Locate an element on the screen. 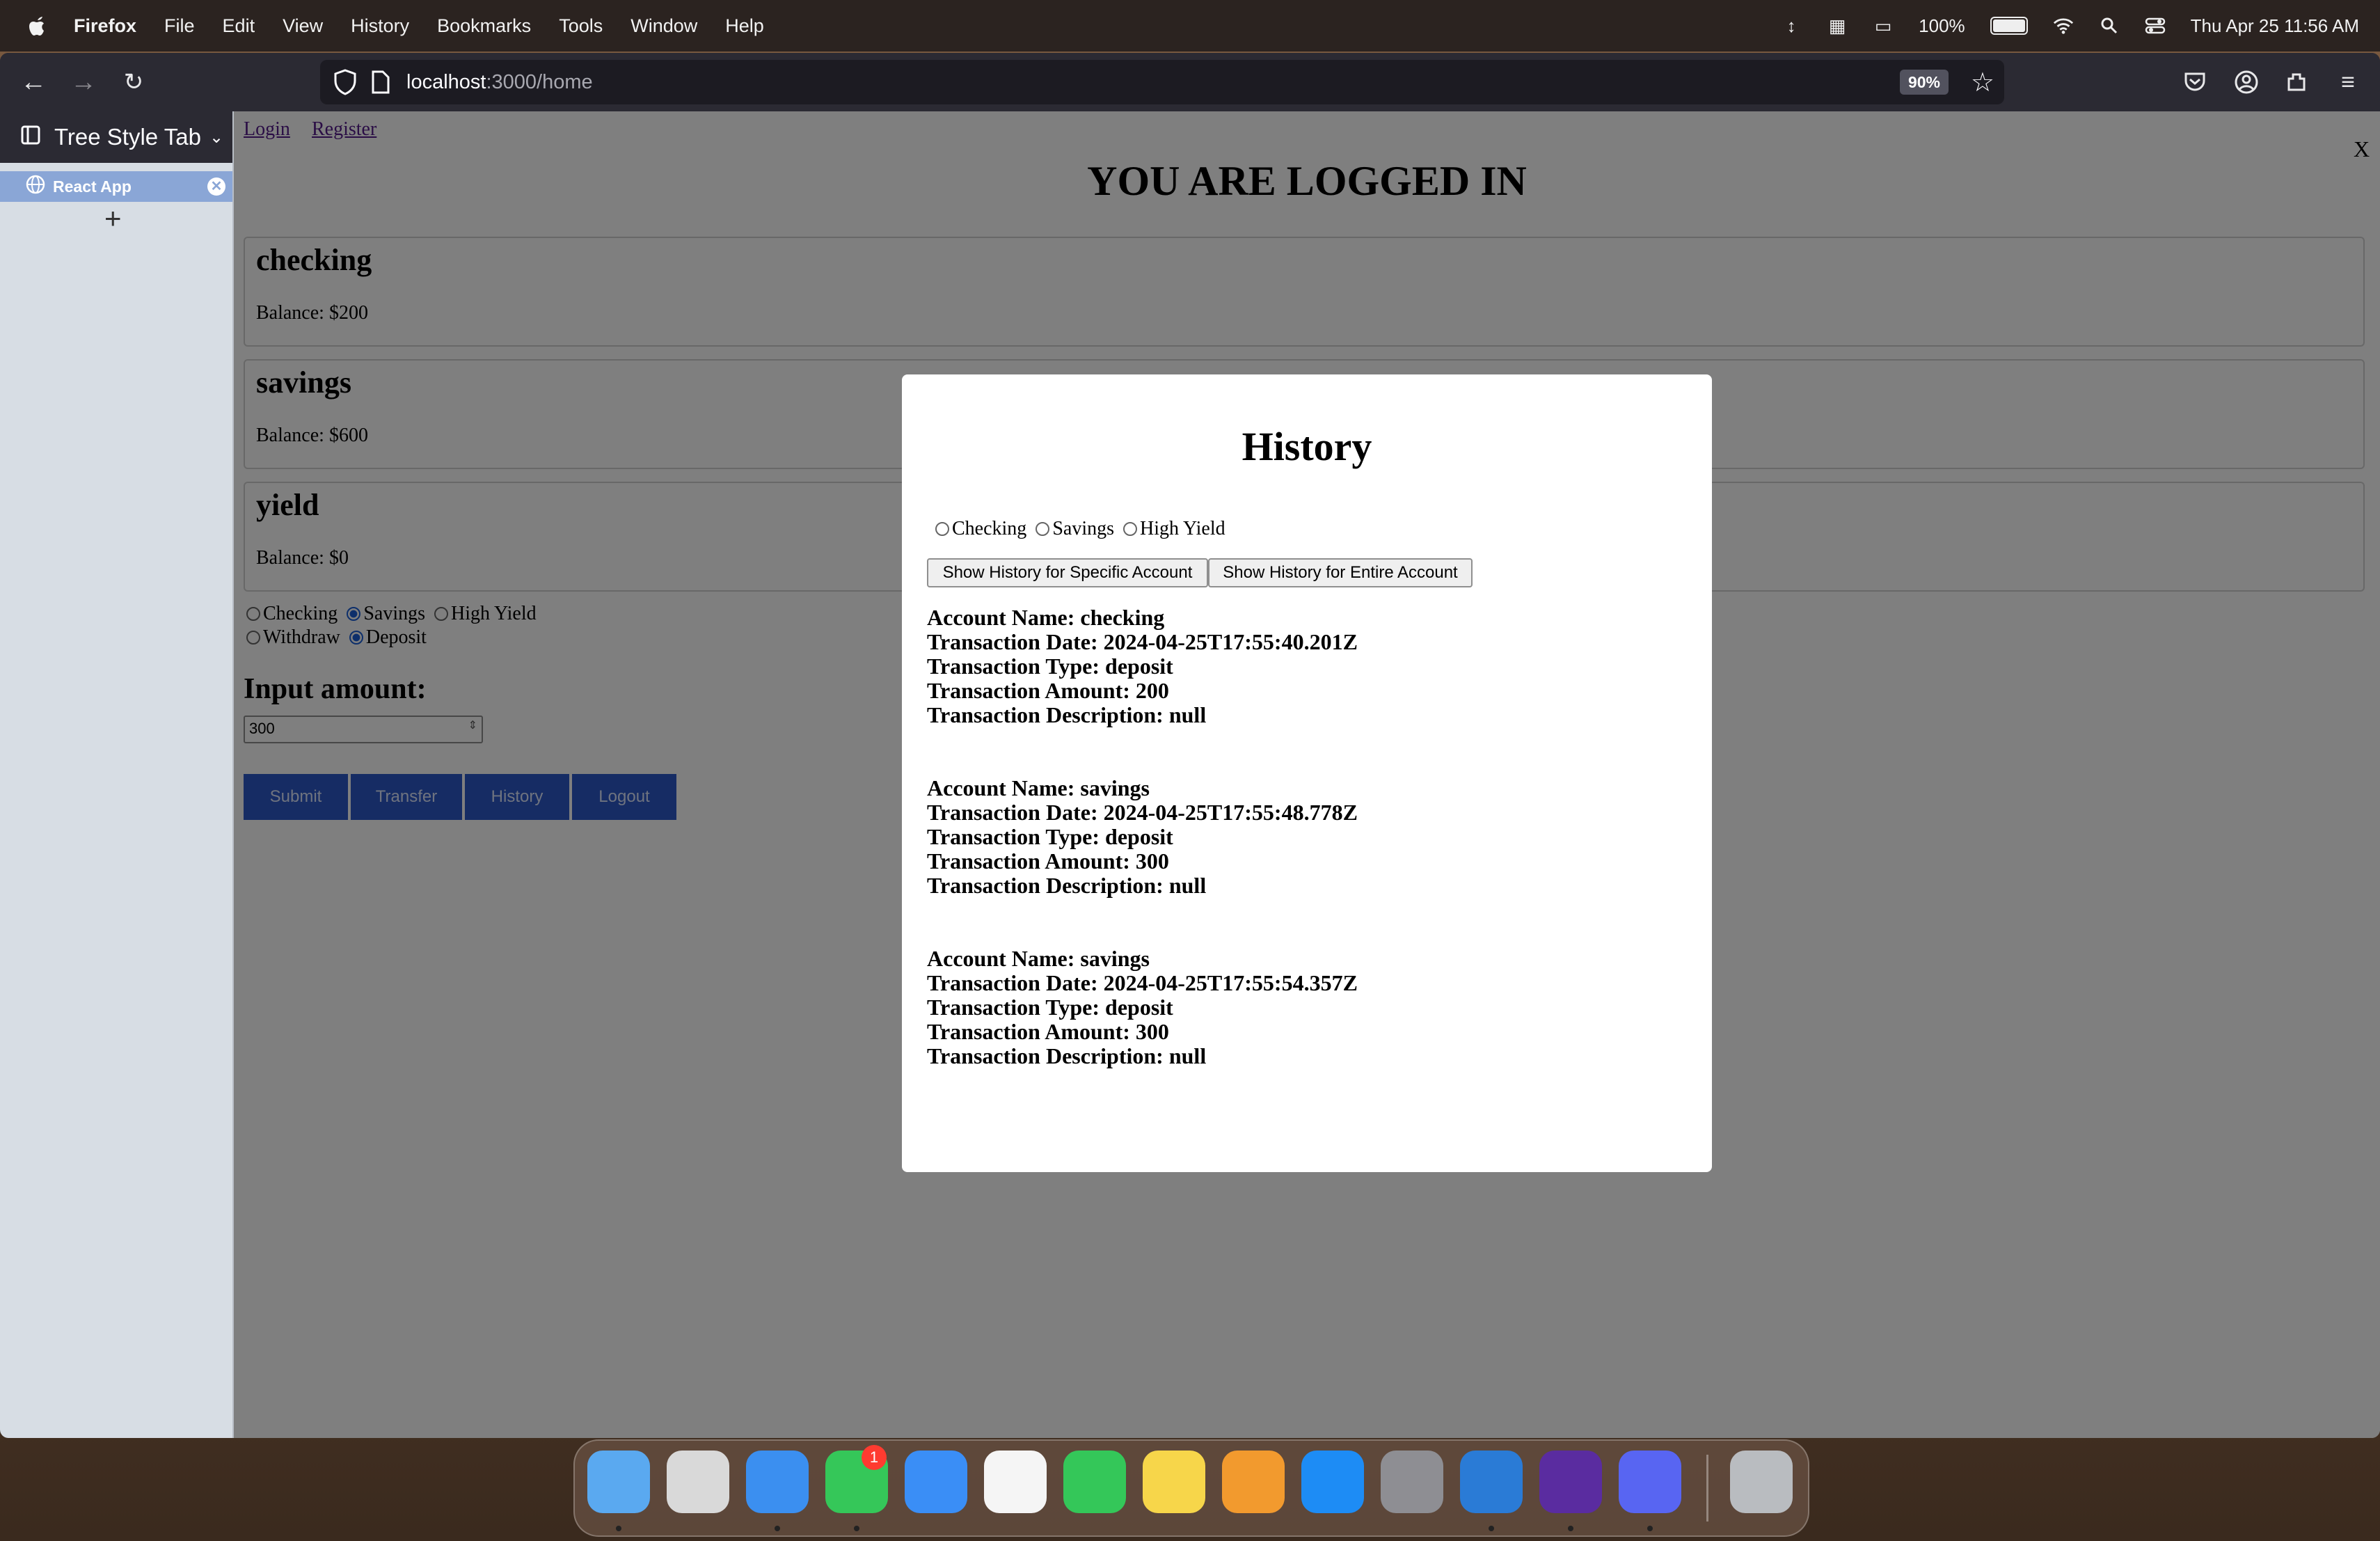  forward-arrow-icon: → is located at coordinates (83, 82).